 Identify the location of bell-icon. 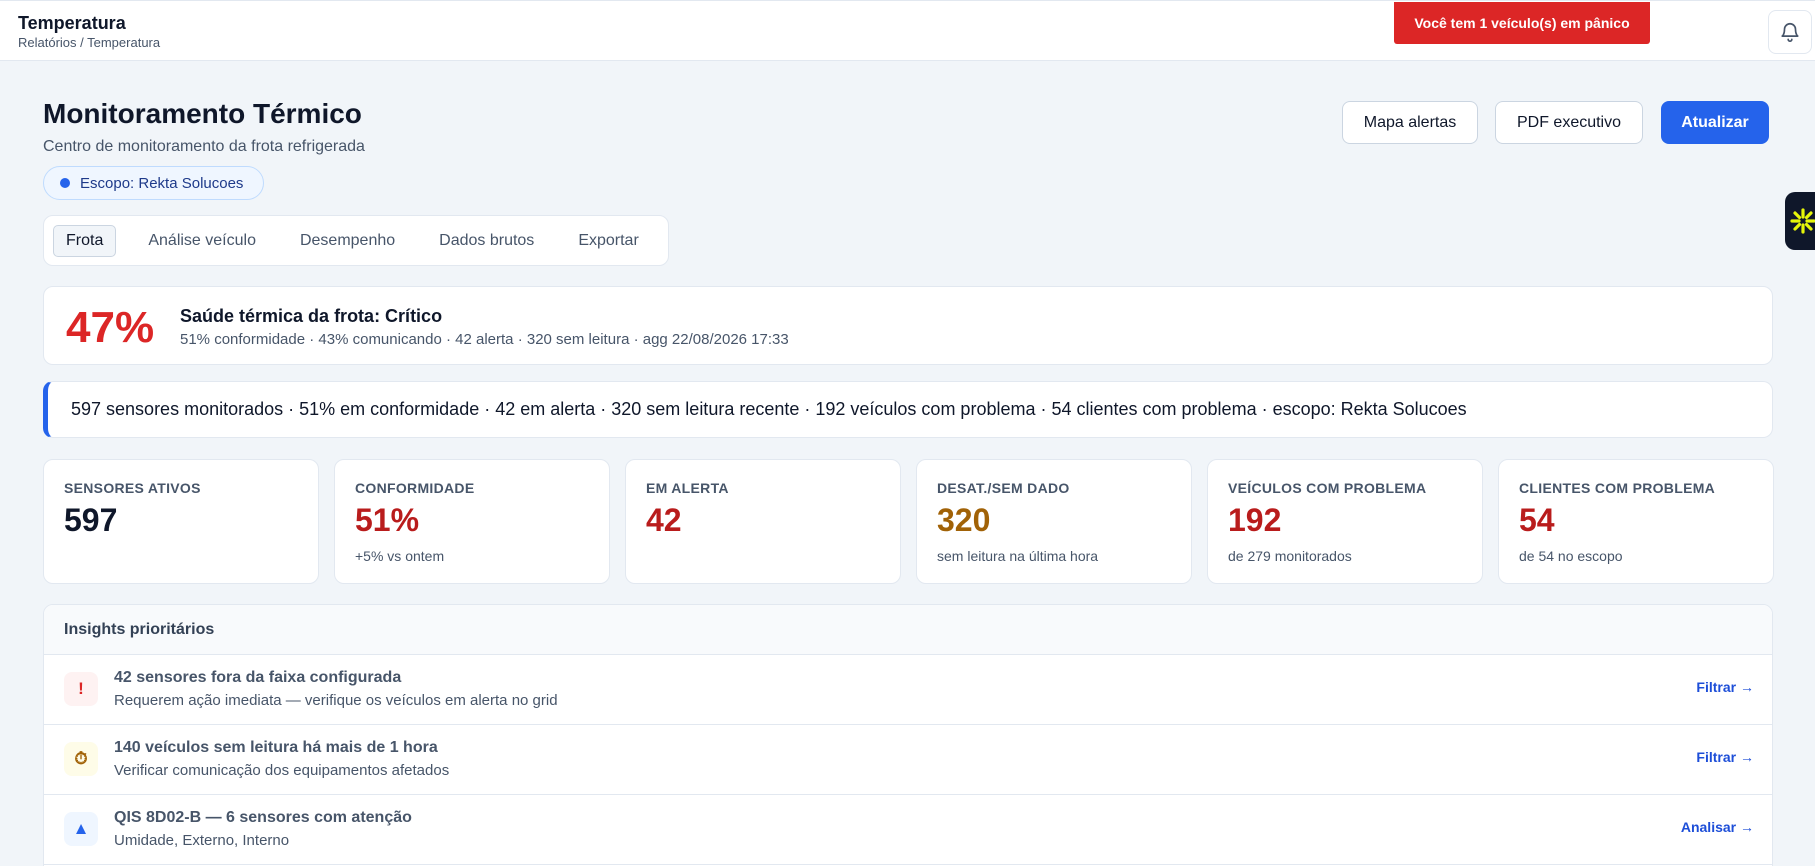
(1790, 32).